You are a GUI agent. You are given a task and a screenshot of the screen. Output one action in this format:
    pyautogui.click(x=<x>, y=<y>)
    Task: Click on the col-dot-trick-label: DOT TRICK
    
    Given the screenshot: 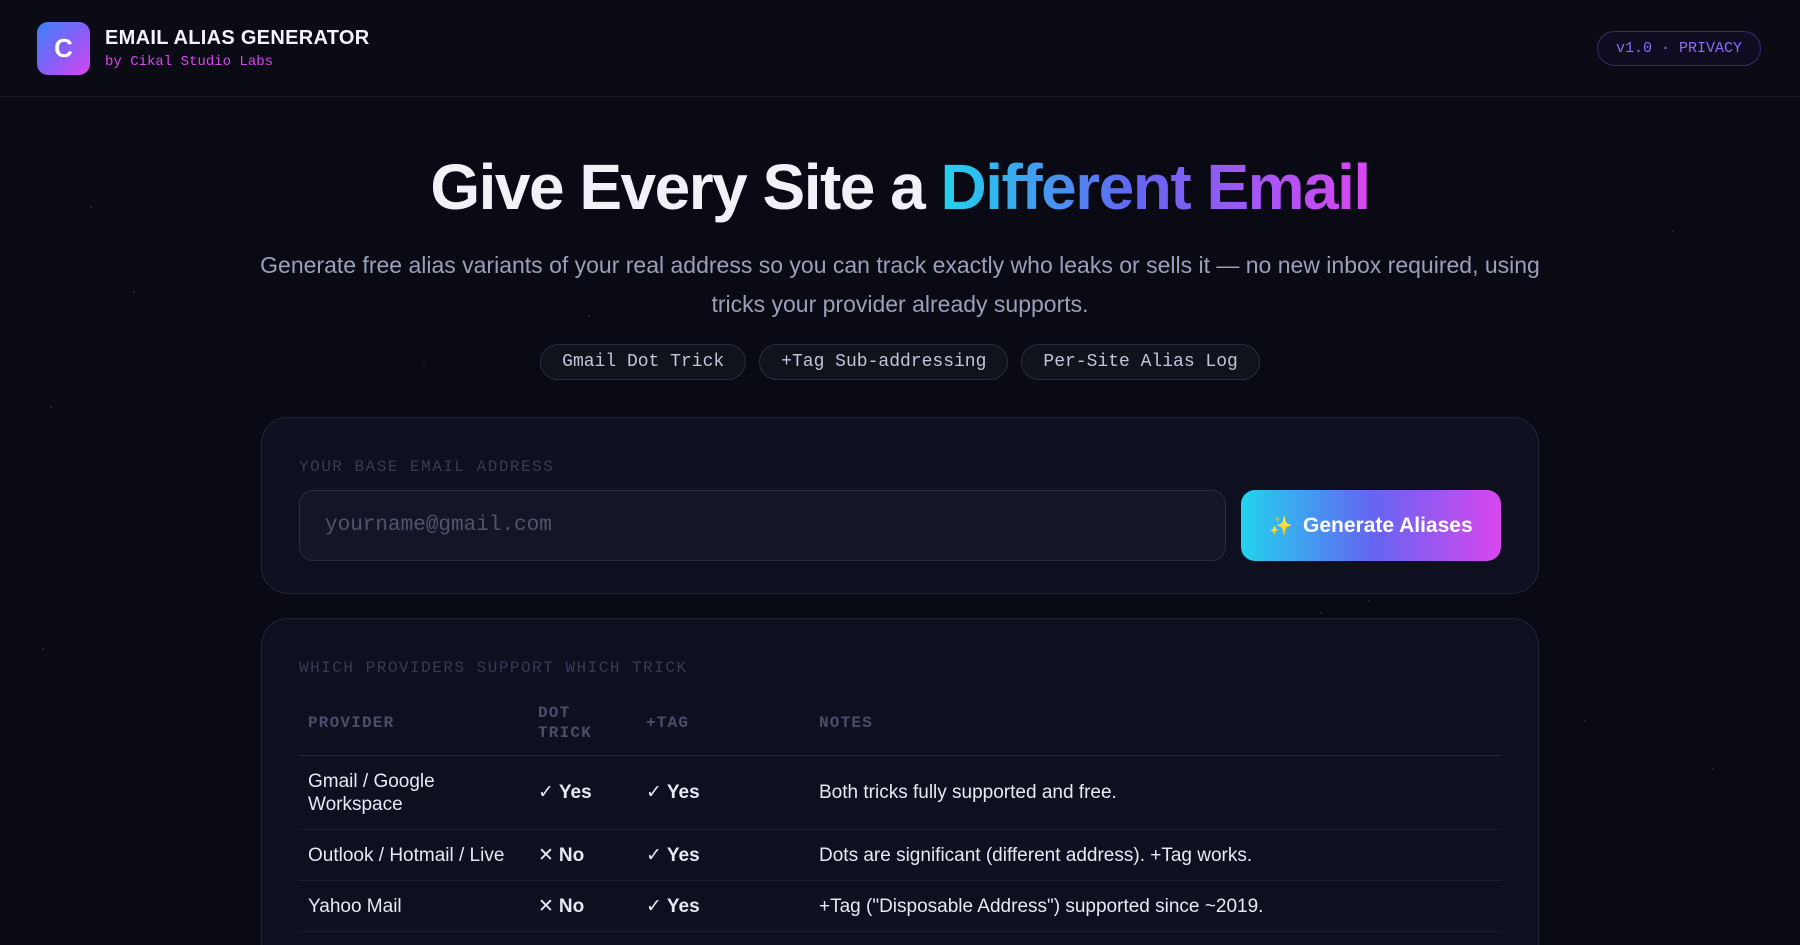 What is the action you would take?
    pyautogui.click(x=565, y=723)
    